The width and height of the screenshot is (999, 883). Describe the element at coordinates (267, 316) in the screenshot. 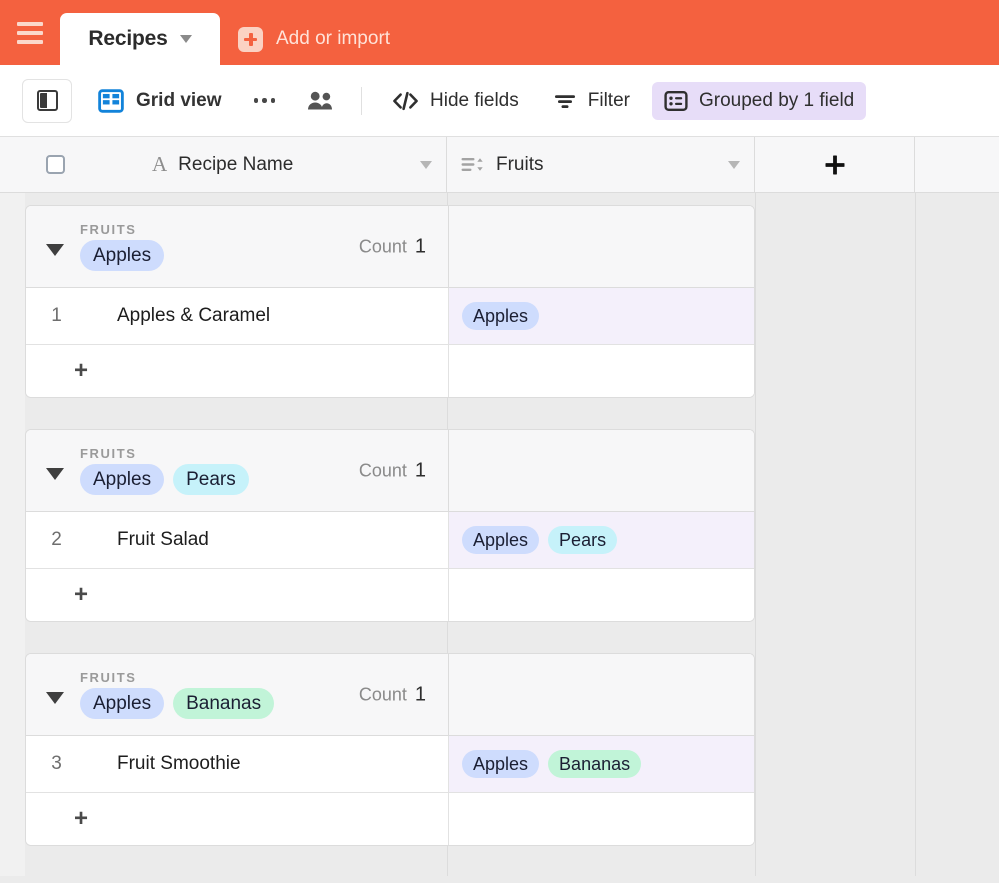

I see `cell-recipe-name: Apples & Caramel` at that location.